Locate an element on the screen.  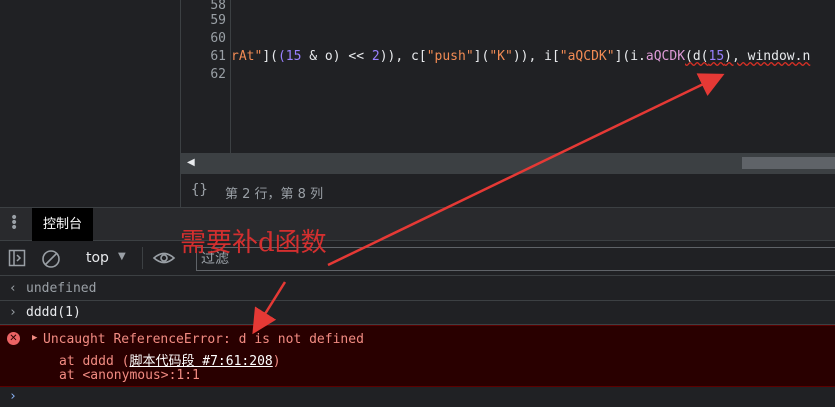
code-token: 2 is located at coordinates (375, 56).